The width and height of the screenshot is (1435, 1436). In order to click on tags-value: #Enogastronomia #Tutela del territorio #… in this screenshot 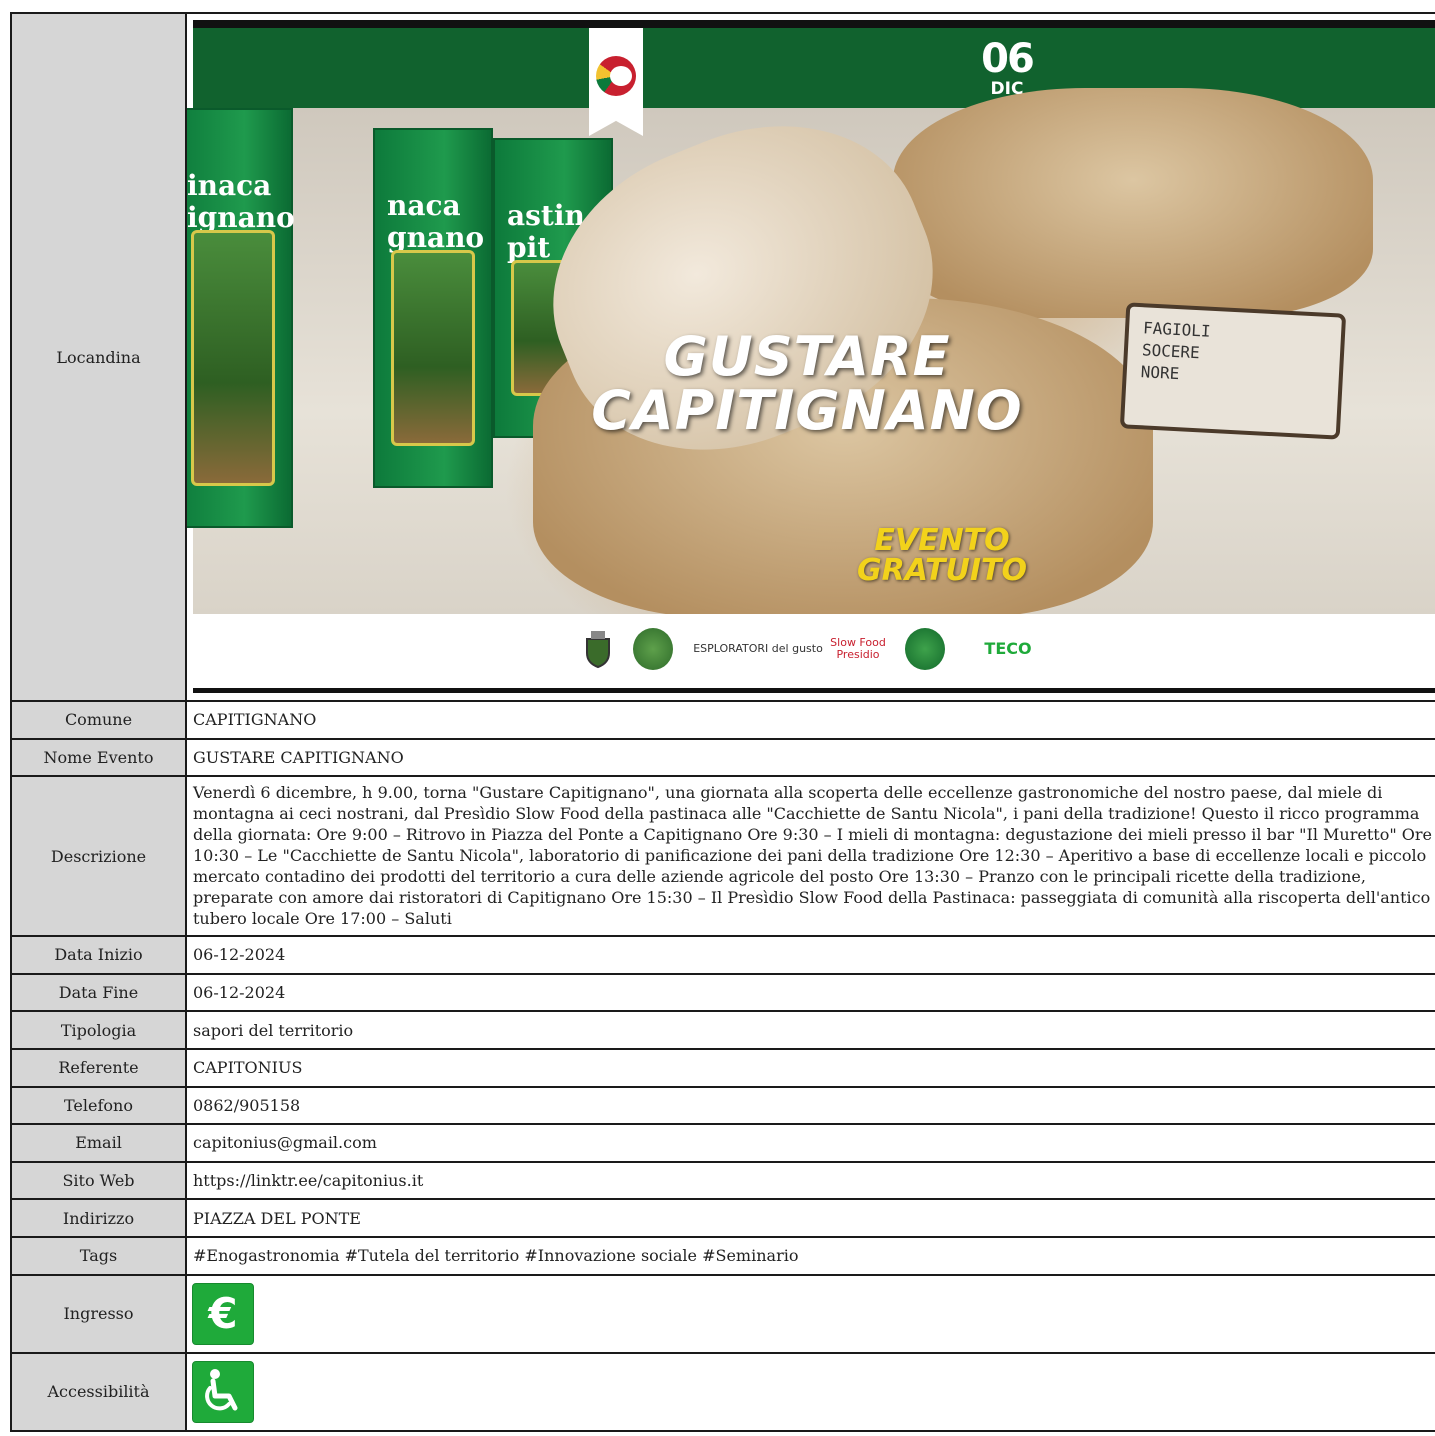, I will do `click(810, 1255)`.